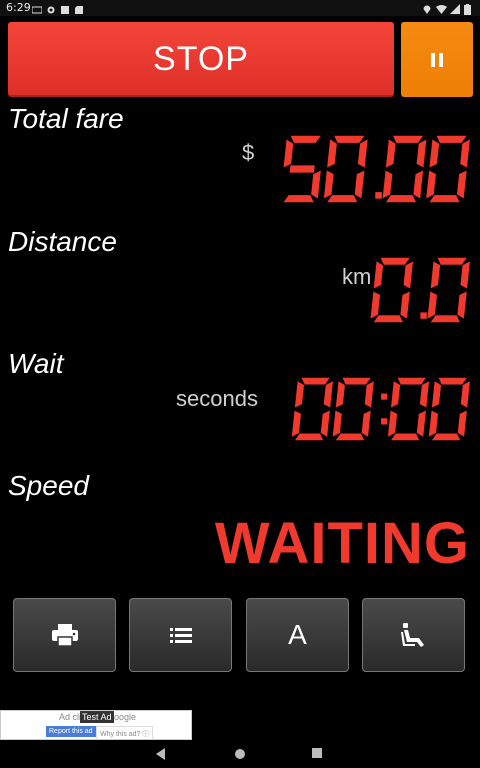  What do you see at coordinates (65, 8) in the screenshot?
I see `app-icon` at bounding box center [65, 8].